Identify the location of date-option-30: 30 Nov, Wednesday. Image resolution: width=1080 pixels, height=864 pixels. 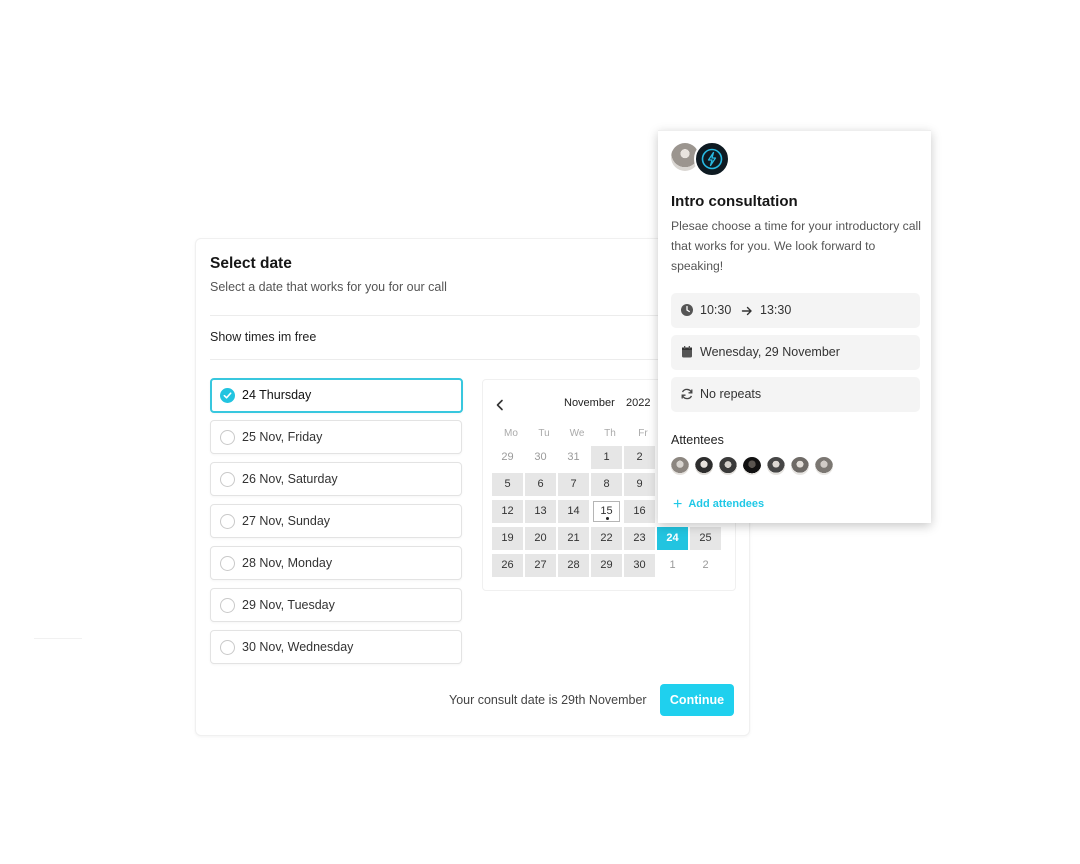
(336, 647).